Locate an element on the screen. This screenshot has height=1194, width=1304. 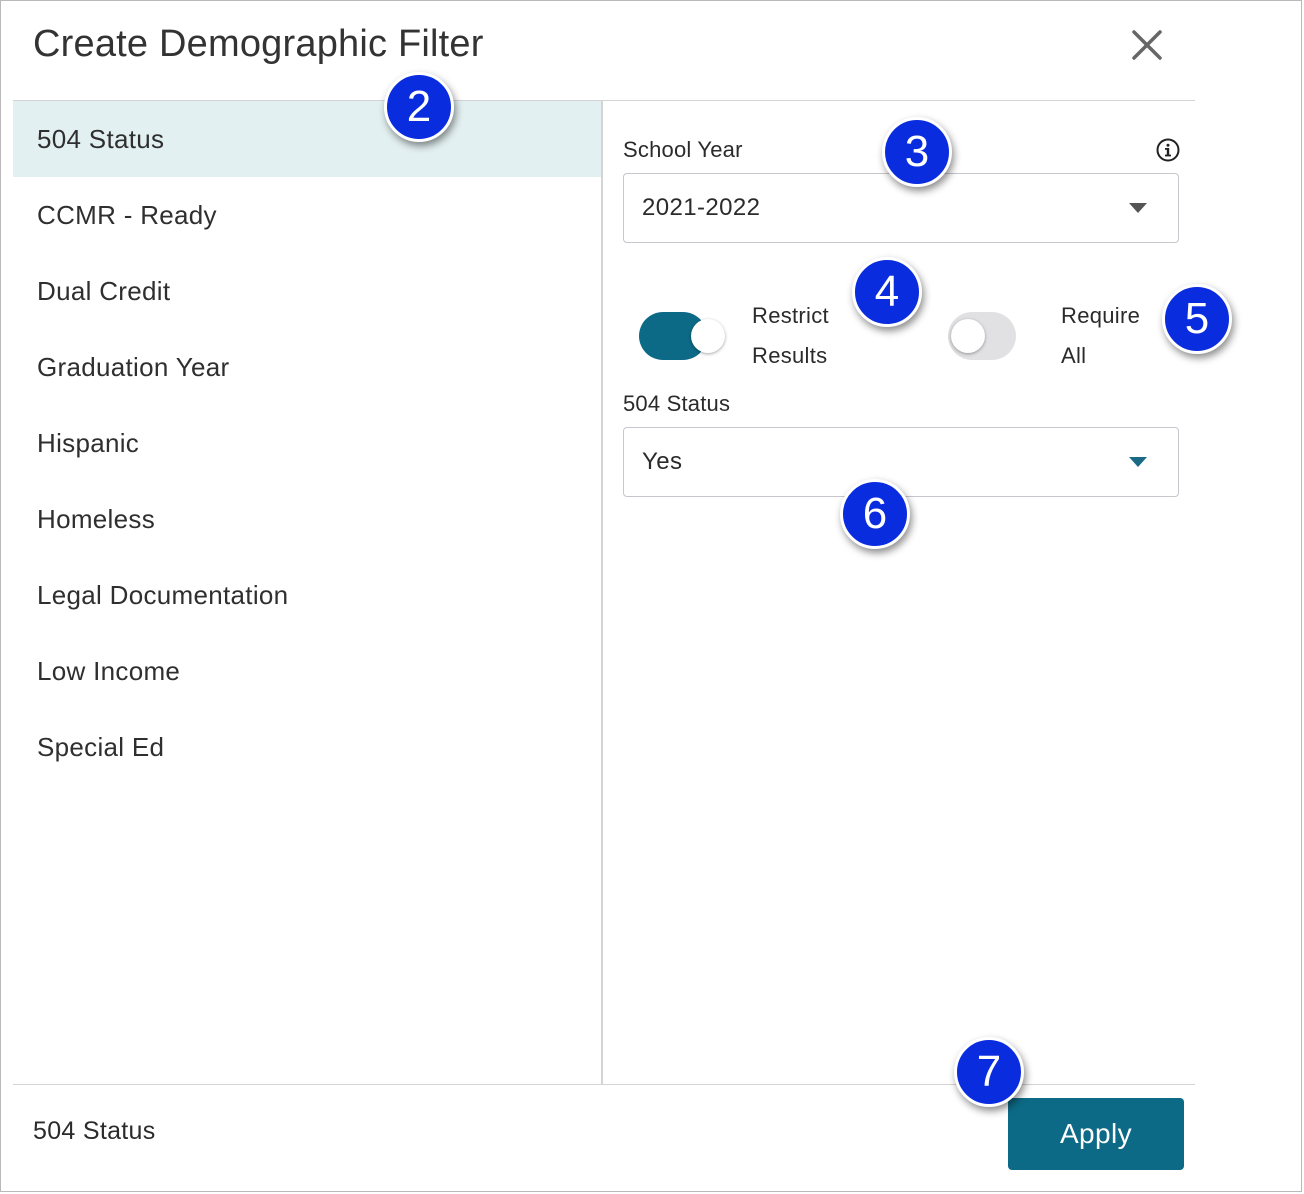
selected-filter-summary: 504 Status is located at coordinates (94, 1131).